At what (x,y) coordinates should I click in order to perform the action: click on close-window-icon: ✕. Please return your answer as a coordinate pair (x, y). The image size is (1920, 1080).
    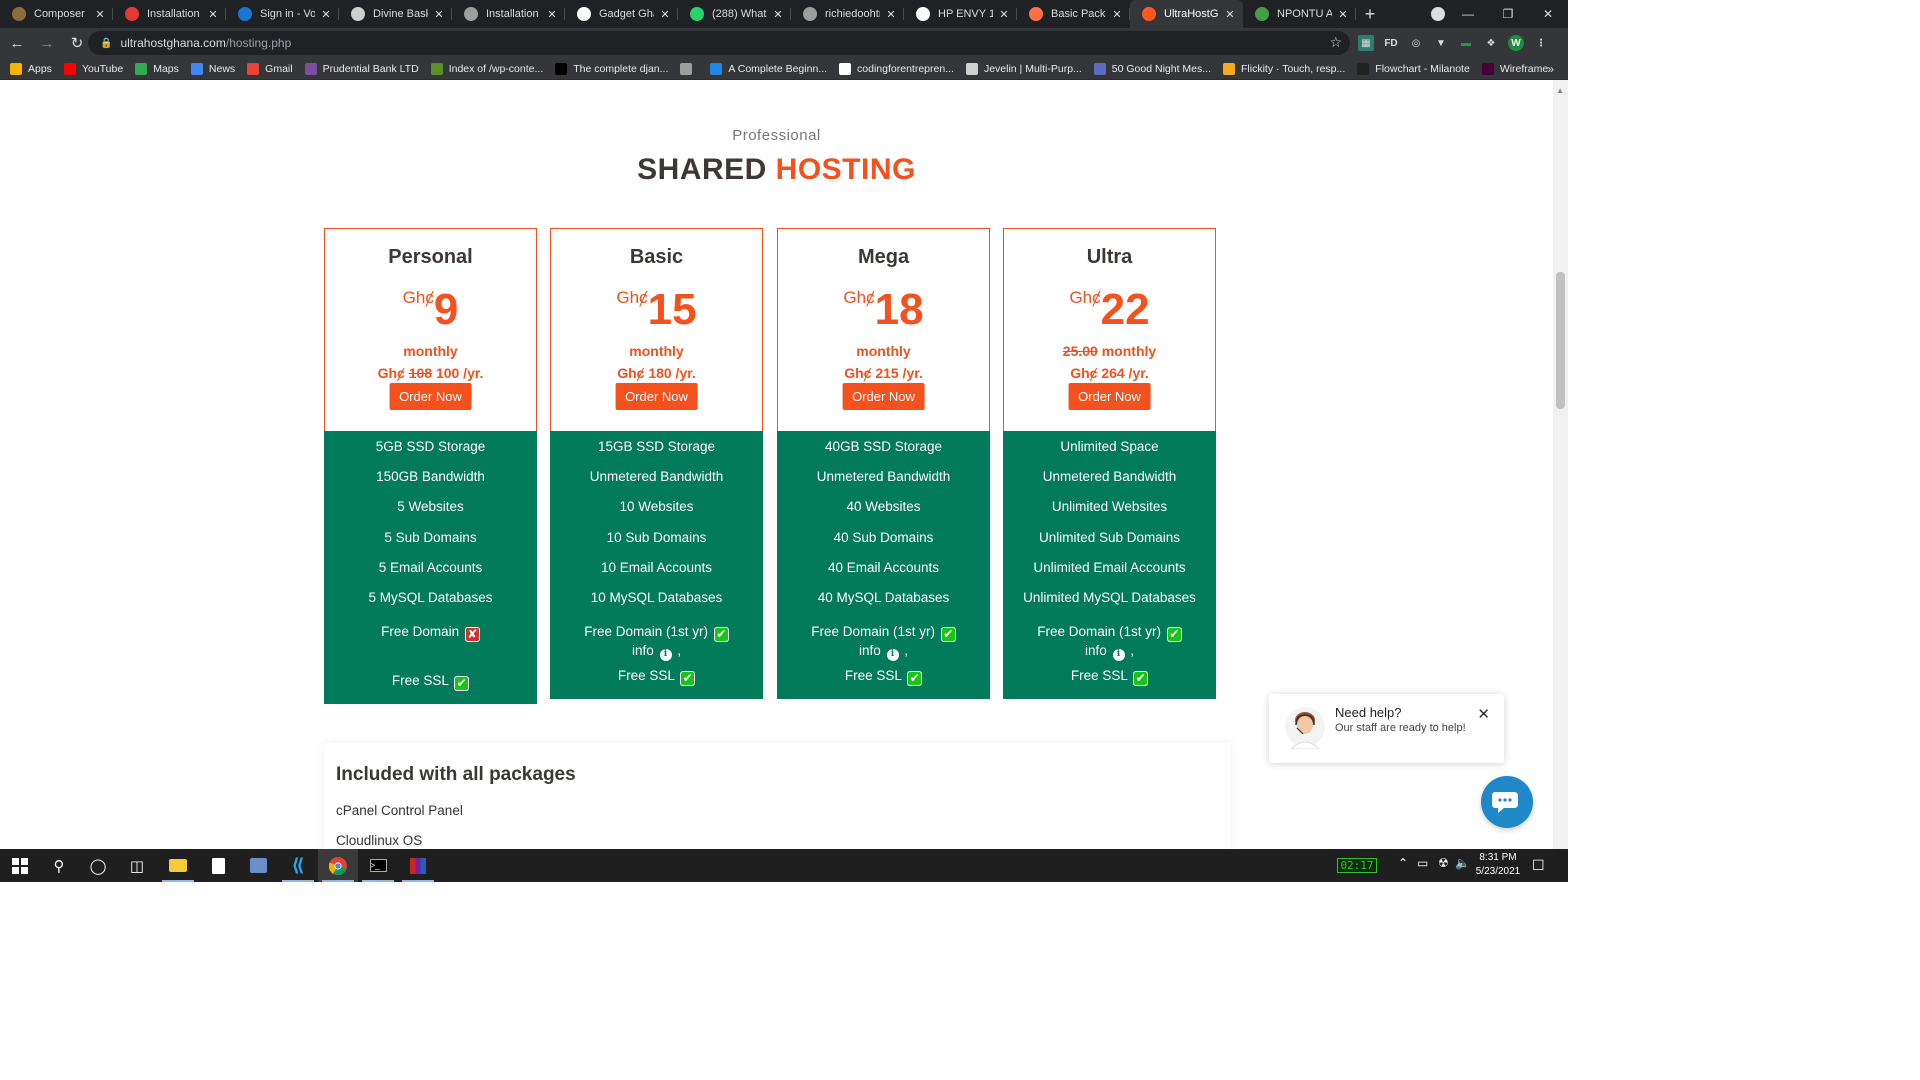
    Looking at the image, I should click on (1548, 14).